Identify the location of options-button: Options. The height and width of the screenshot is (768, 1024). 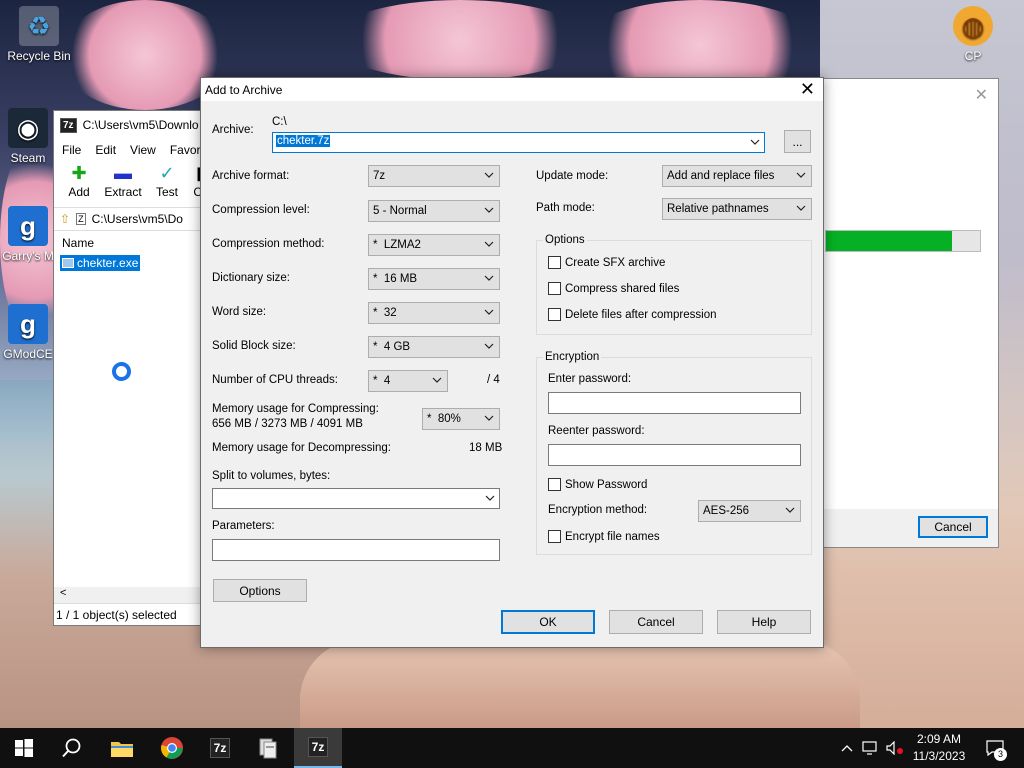
(260, 590).